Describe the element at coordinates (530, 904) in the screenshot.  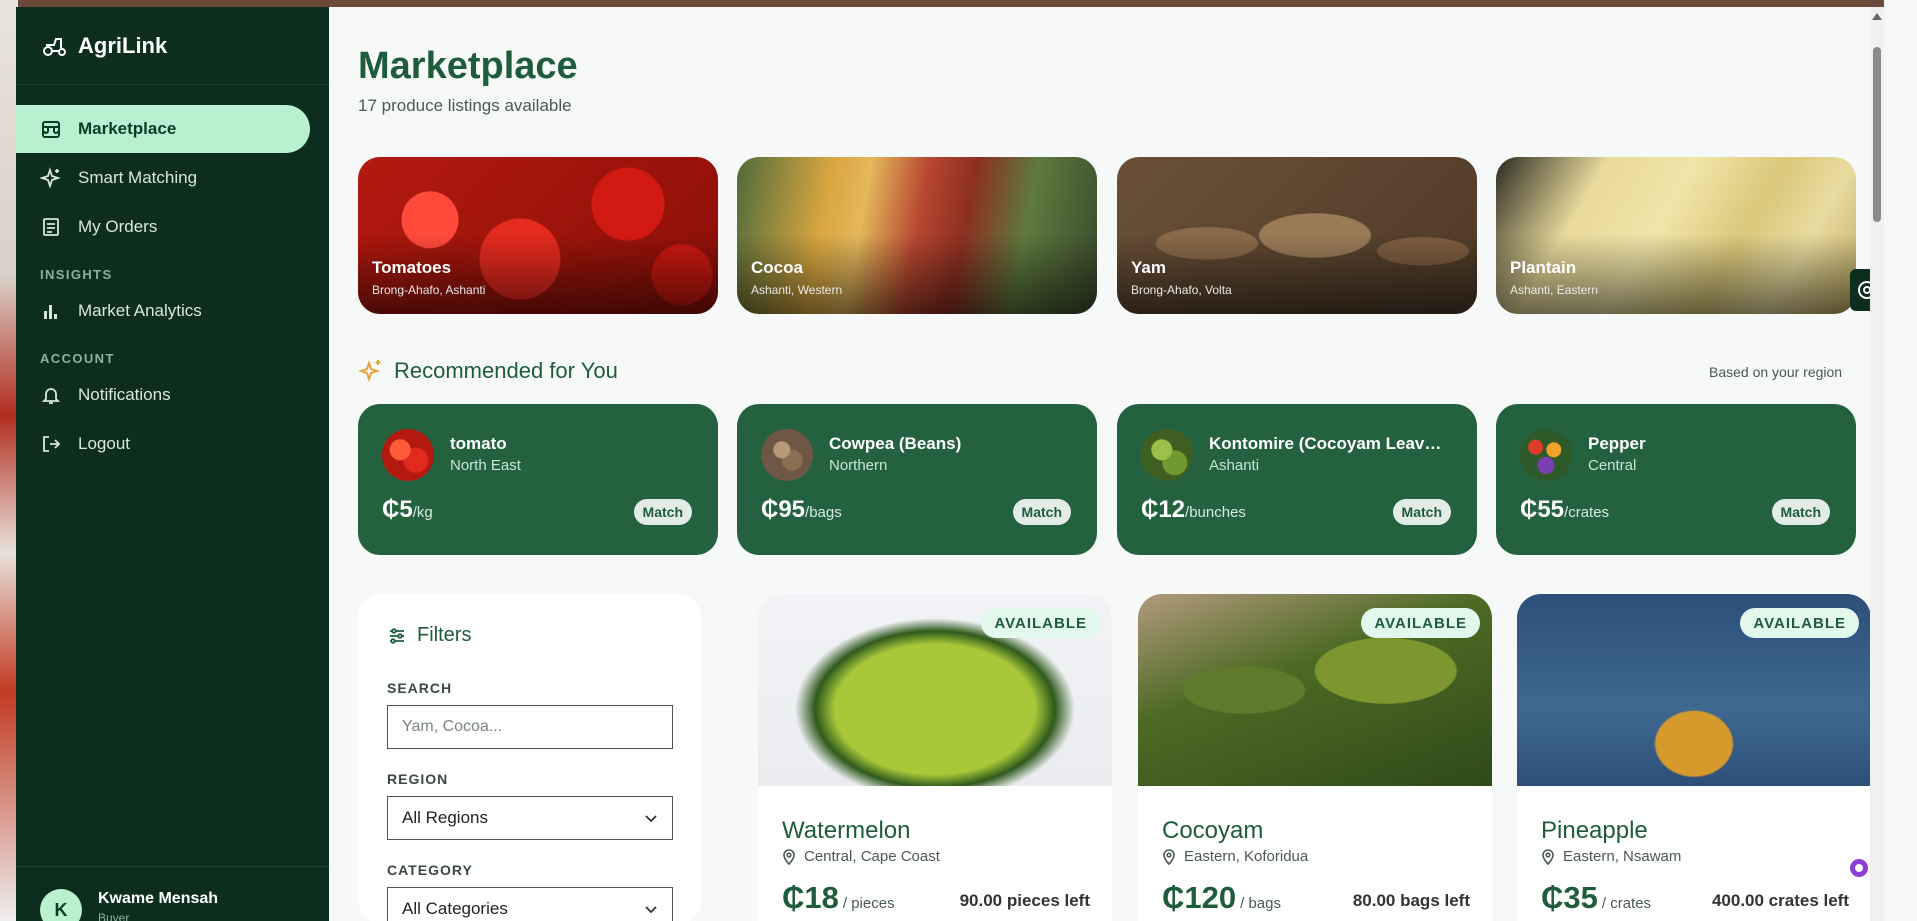
I see `category-select: All Categories` at that location.